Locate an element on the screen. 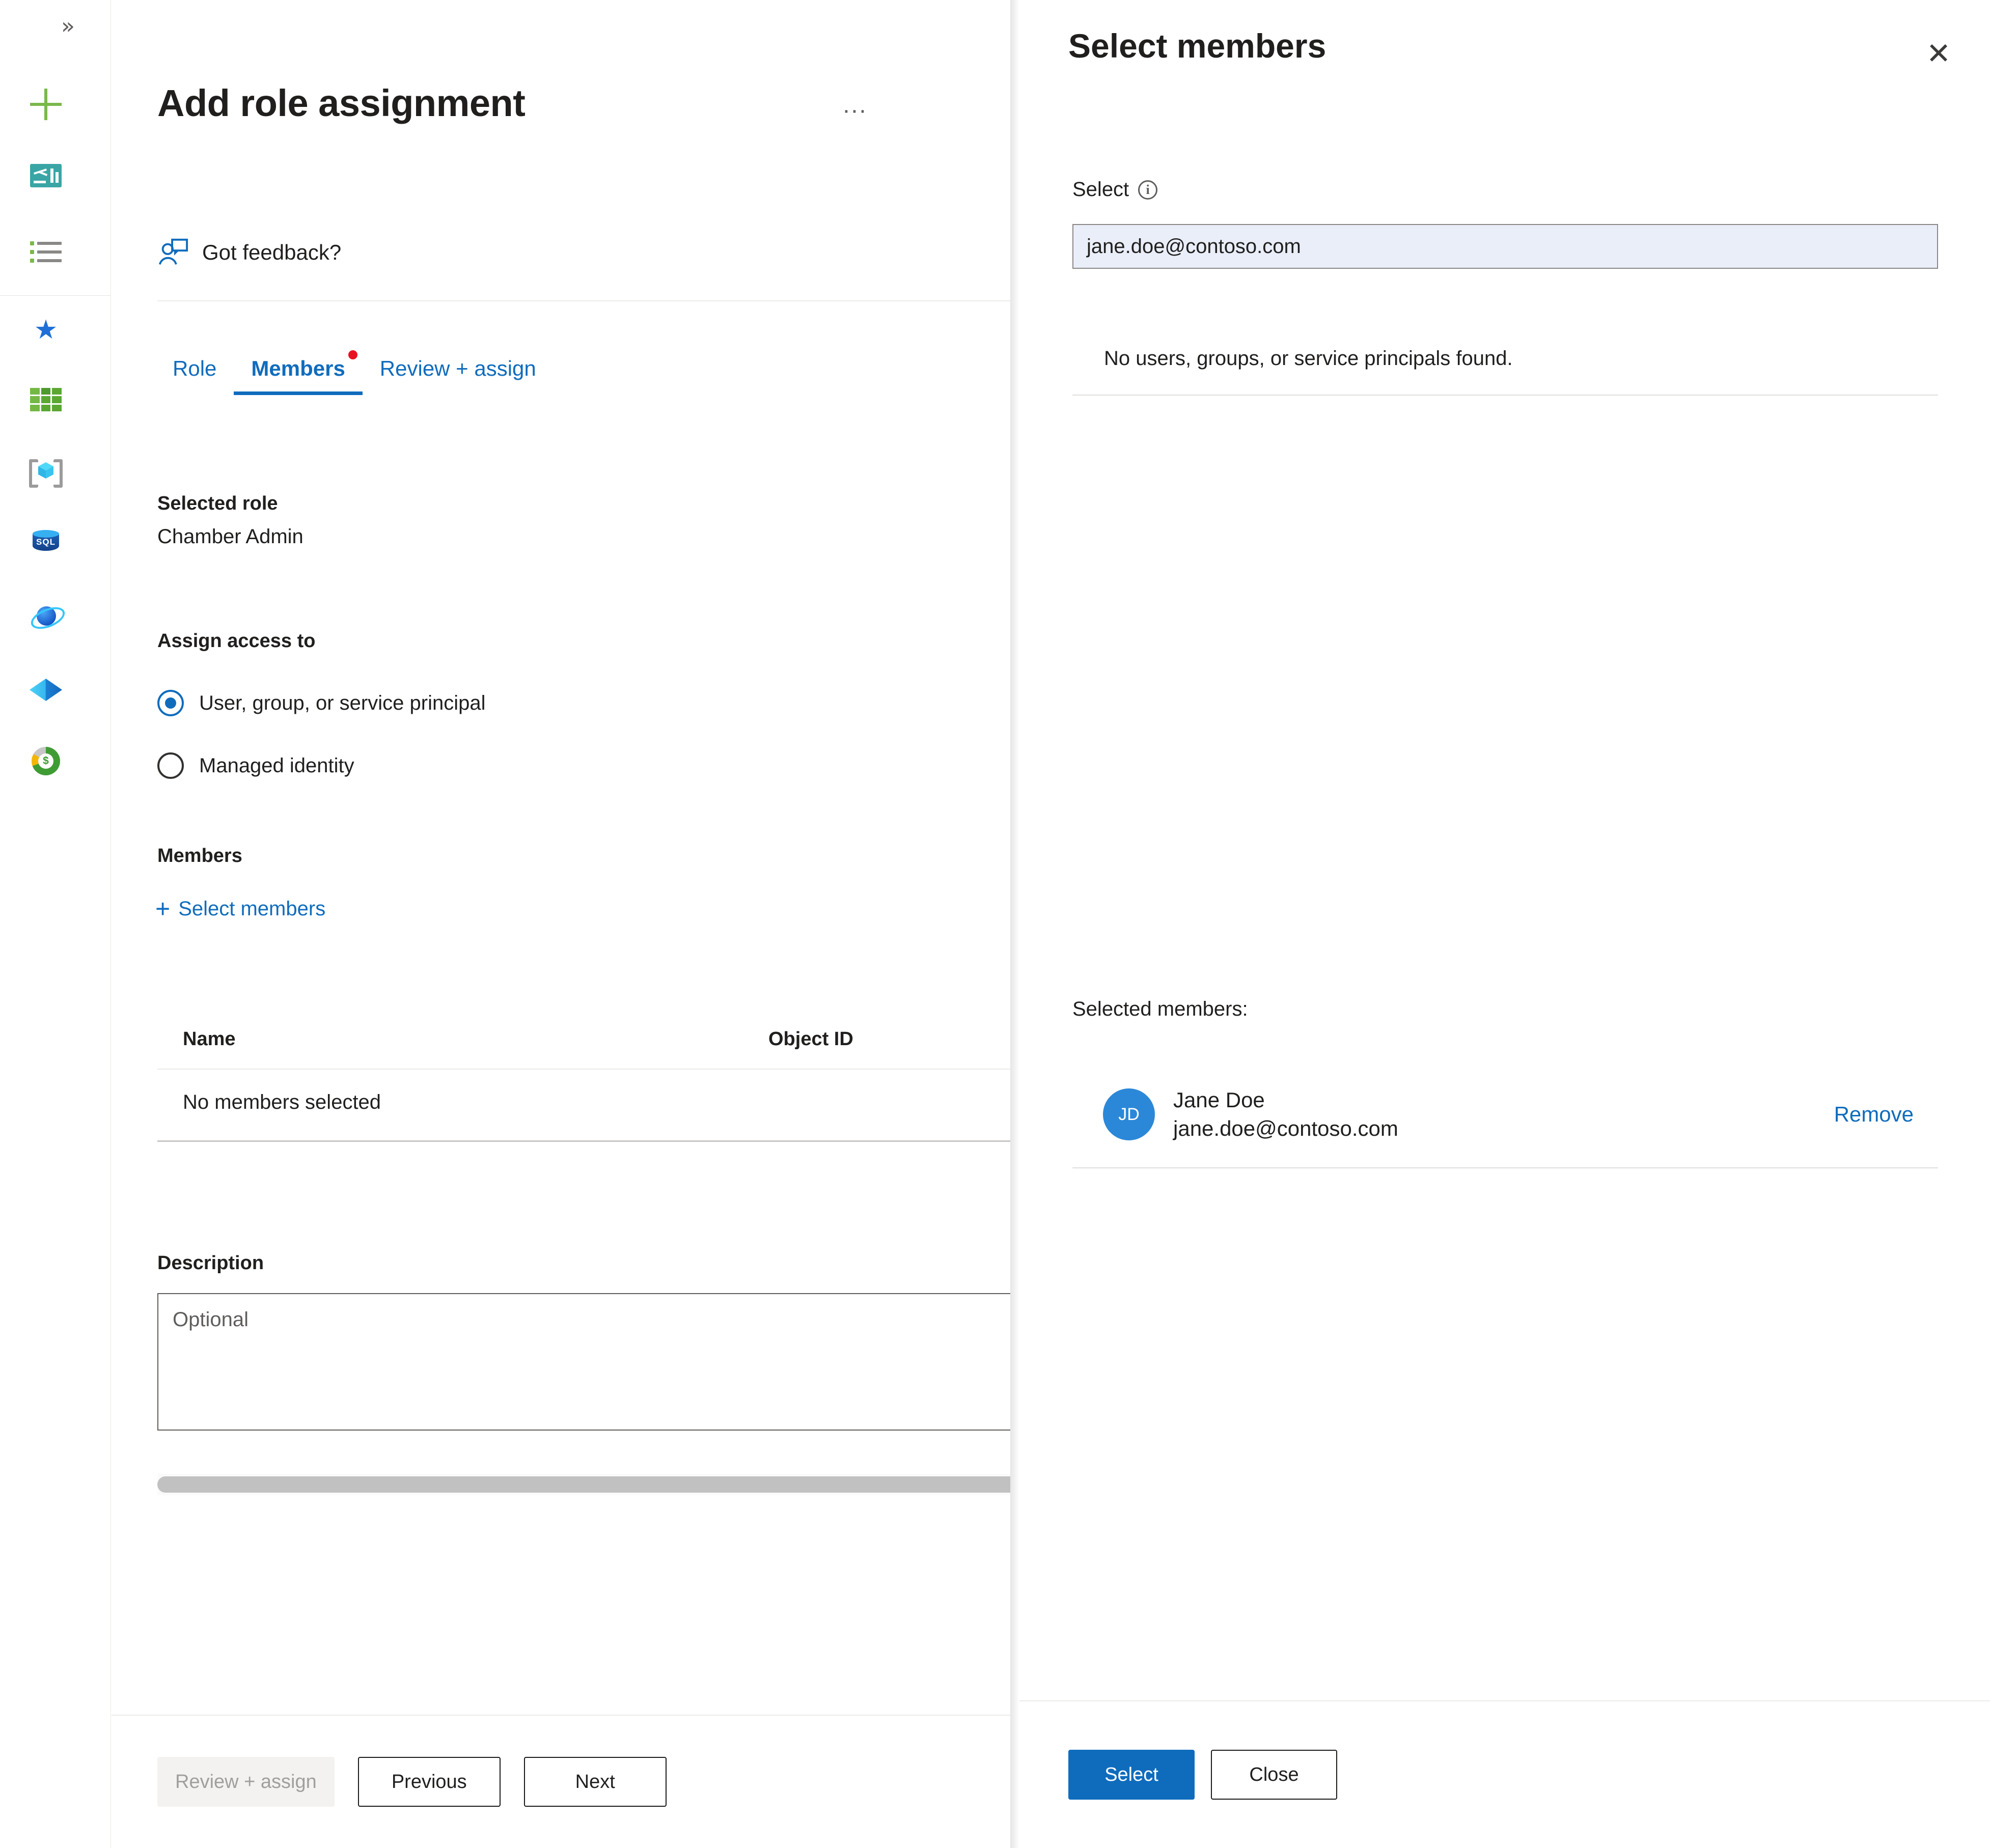  members-section-label: Members is located at coordinates (199, 855).